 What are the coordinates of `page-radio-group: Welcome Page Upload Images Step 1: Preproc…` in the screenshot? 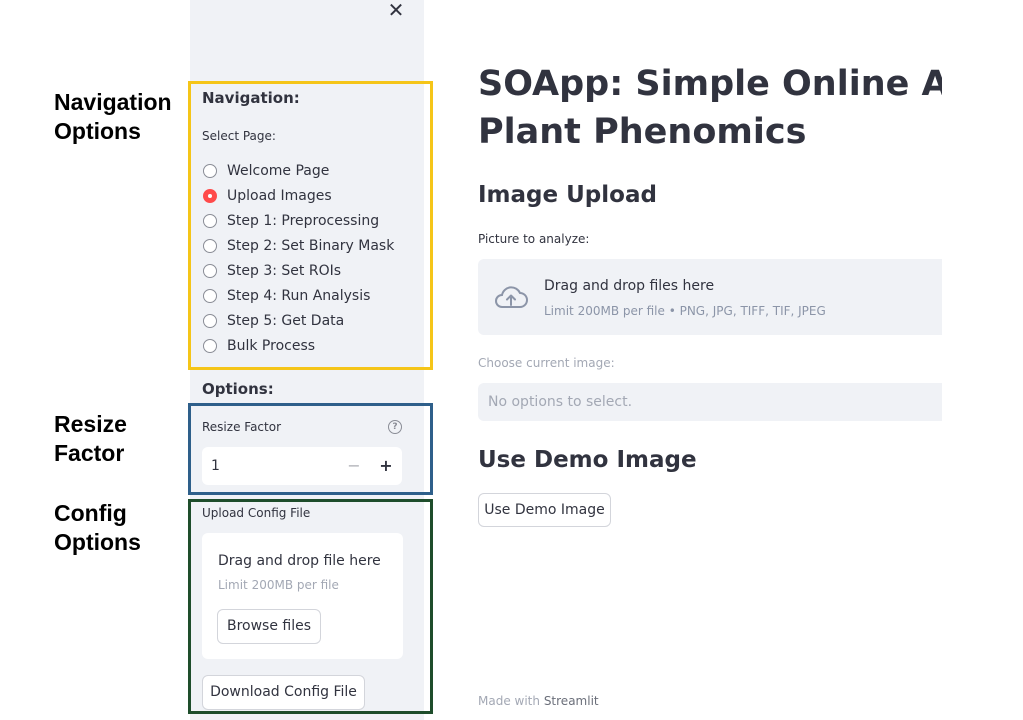 It's located at (298, 258).